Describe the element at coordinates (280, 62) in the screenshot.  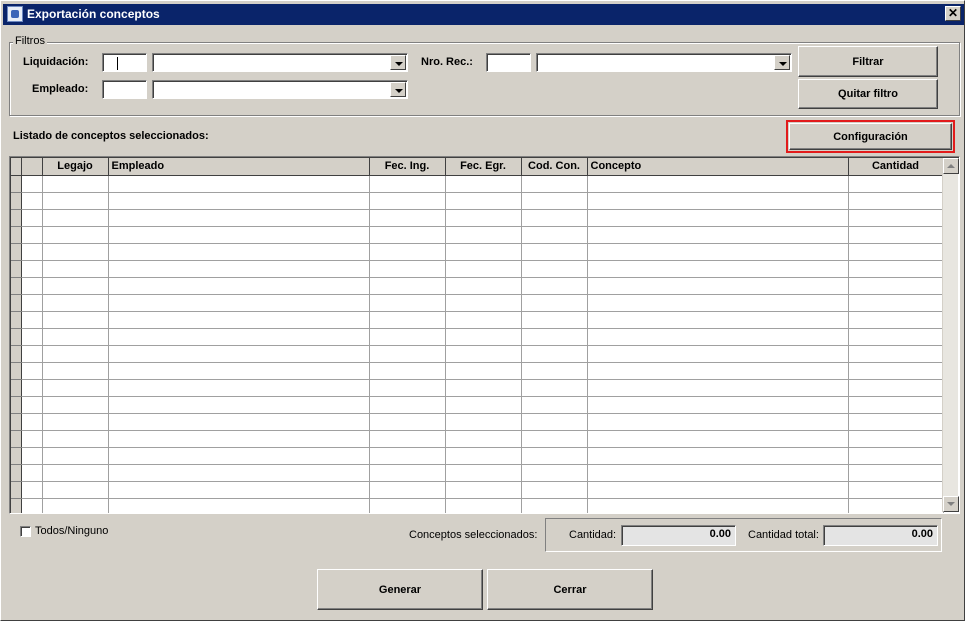
I see `liquidacion-dropdown` at that location.